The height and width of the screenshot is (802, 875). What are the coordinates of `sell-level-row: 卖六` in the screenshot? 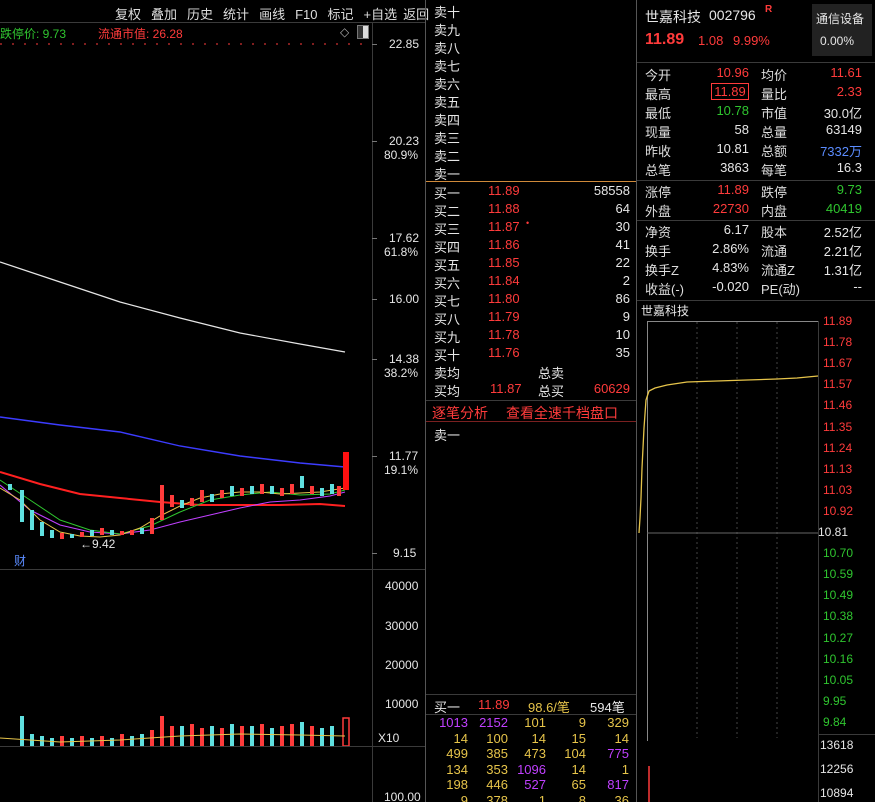 It's located at (531, 83).